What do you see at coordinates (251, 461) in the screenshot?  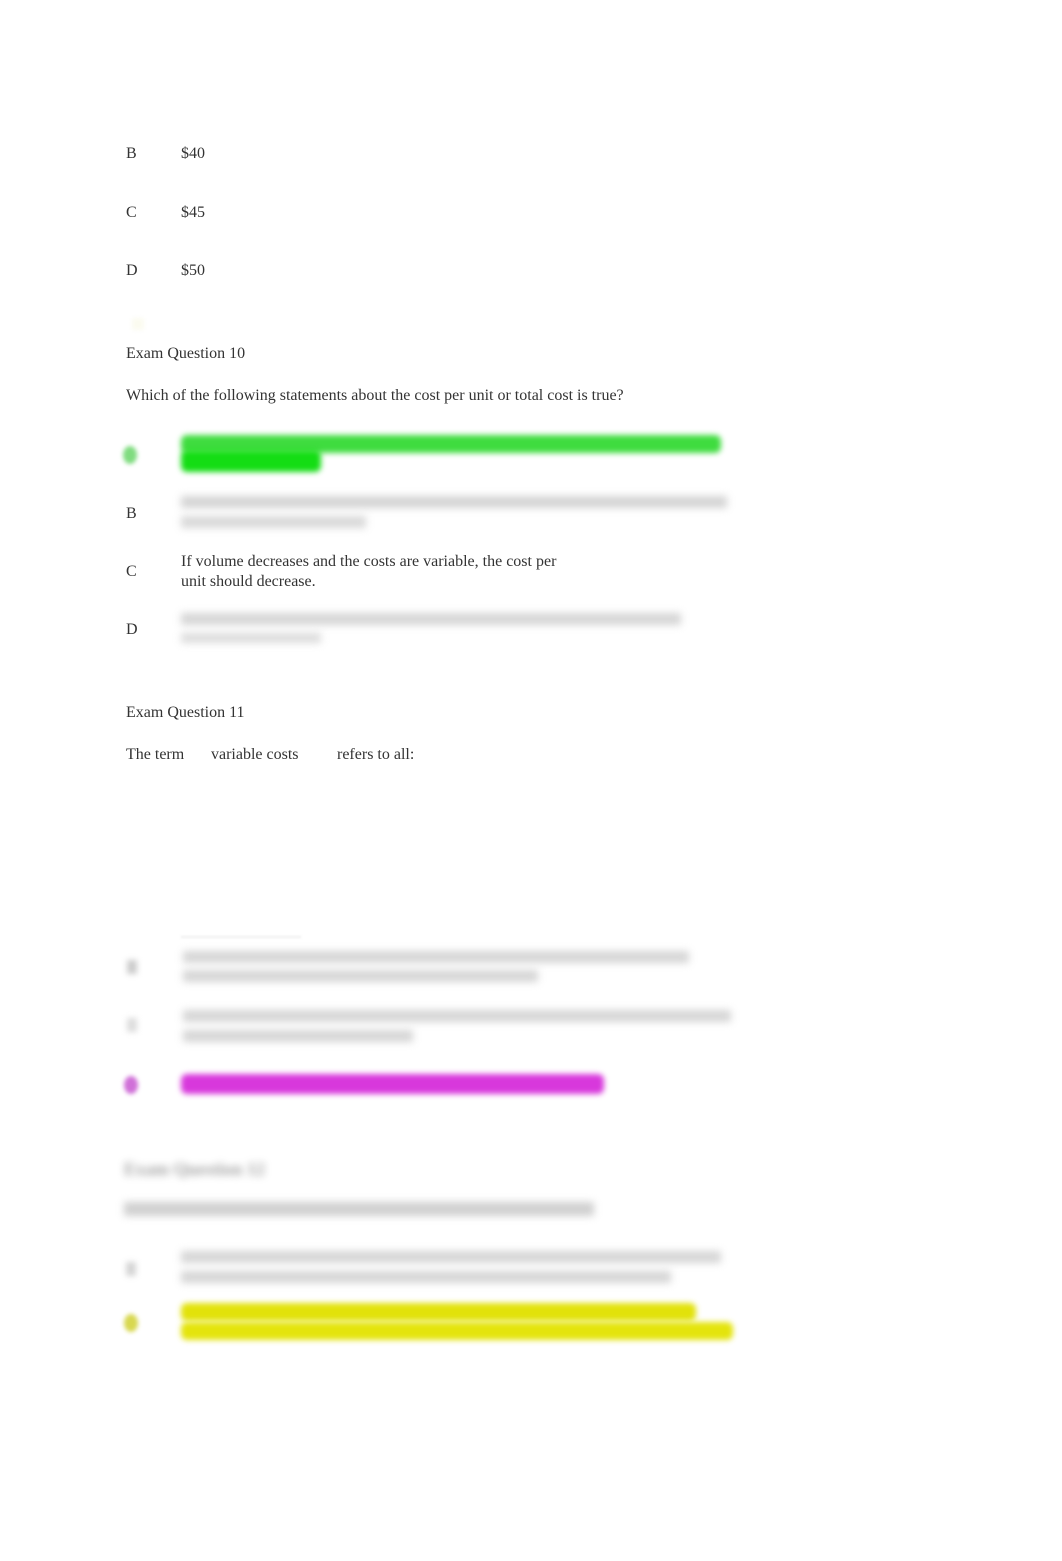 I see `option-a-highlight-line2` at bounding box center [251, 461].